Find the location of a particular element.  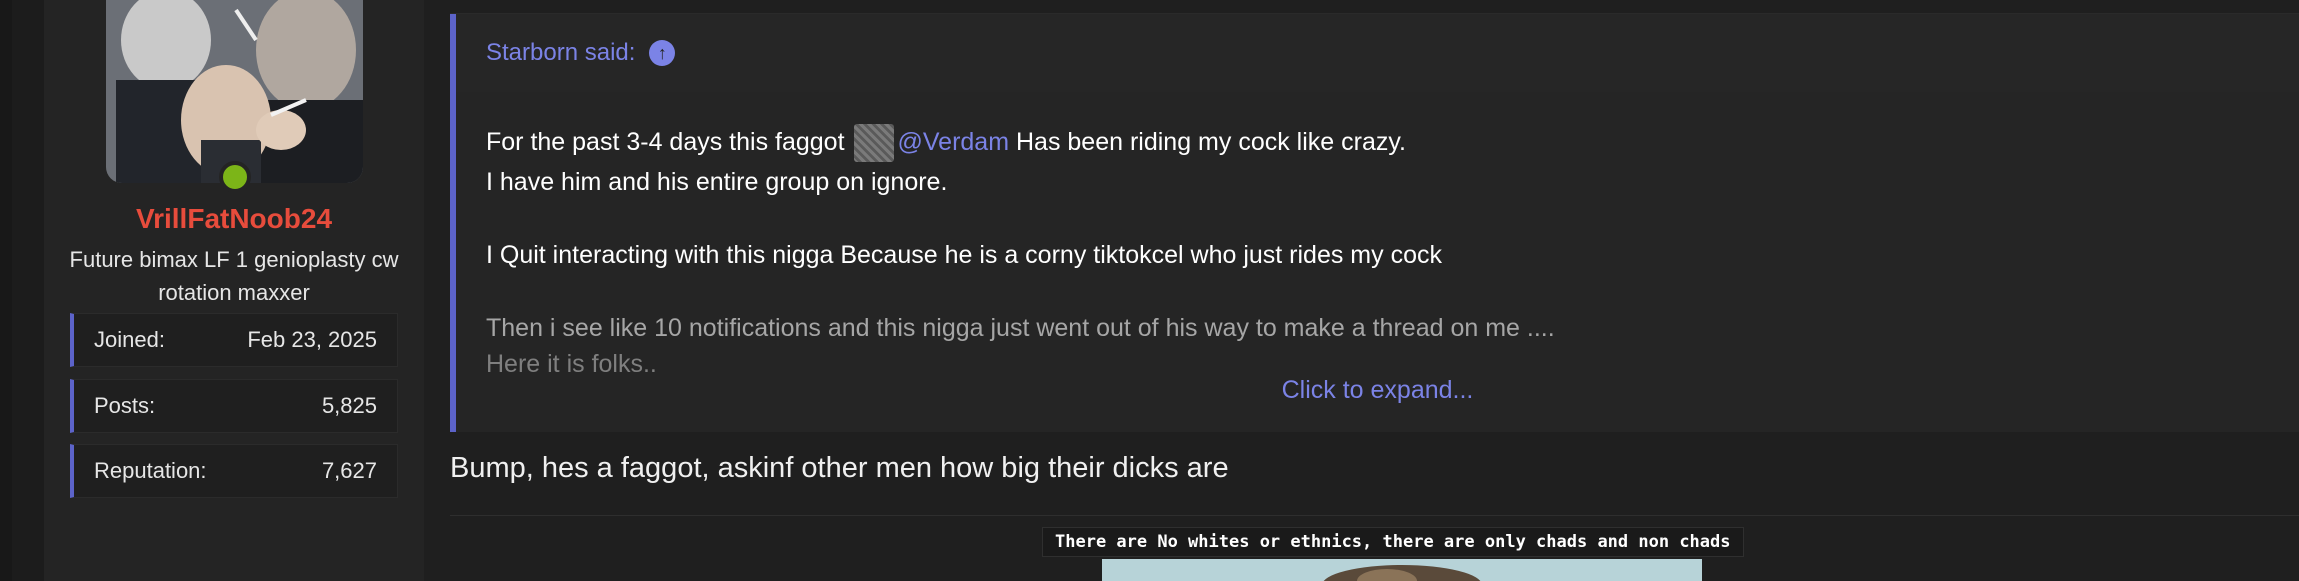

page-edge is located at coordinates (6, 290).